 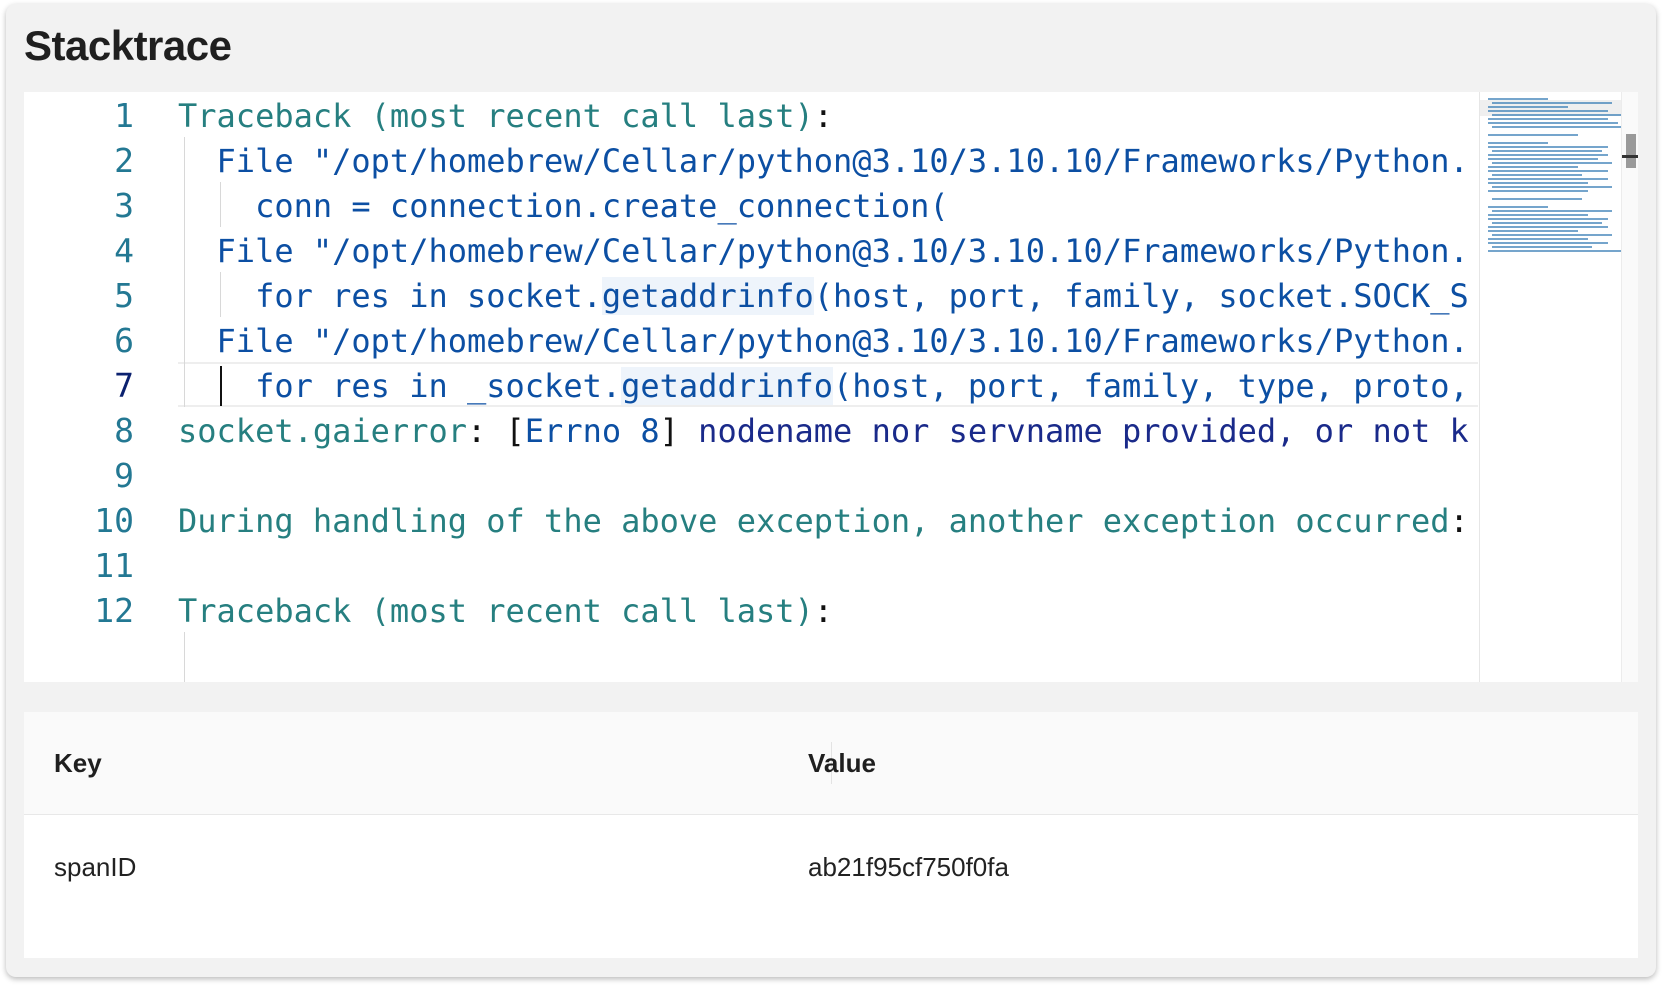 I want to click on scrollbar-cursor-marker, so click(x=1630, y=156).